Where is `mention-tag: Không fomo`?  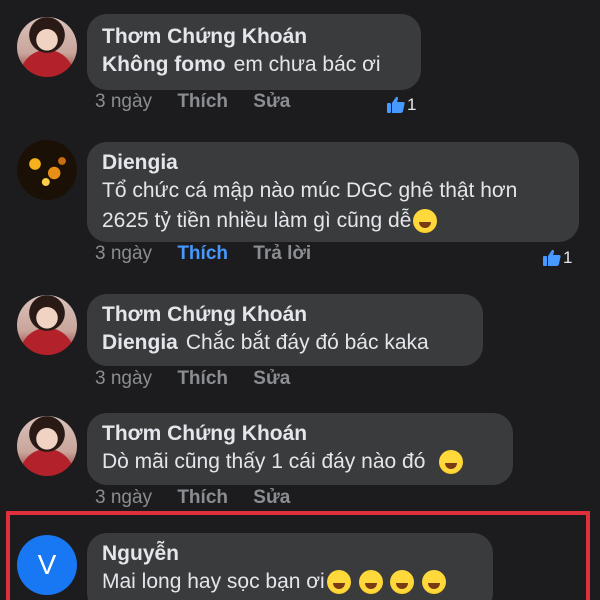
mention-tag: Không fomo is located at coordinates (164, 64).